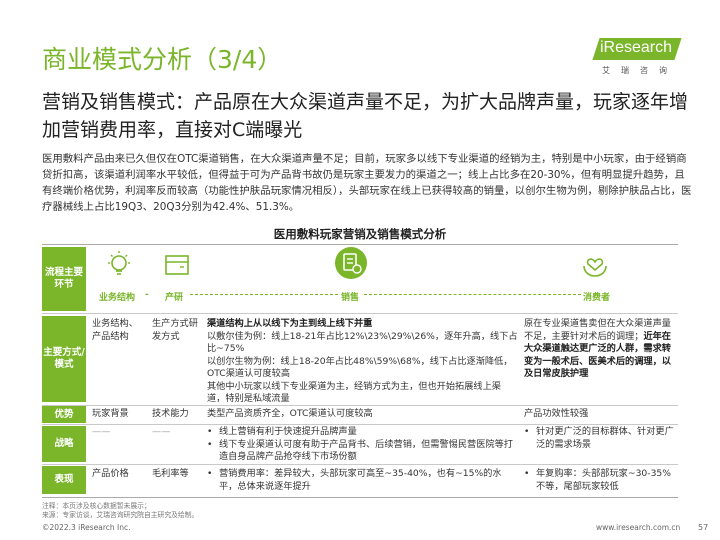  Describe the element at coordinates (556, 413) in the screenshot. I see `cell-efficacy: 产品功效性较强` at that location.